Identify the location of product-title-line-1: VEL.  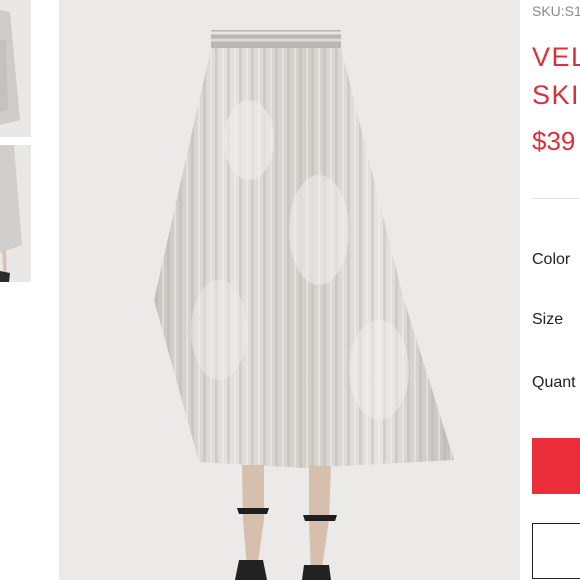
(556, 57).